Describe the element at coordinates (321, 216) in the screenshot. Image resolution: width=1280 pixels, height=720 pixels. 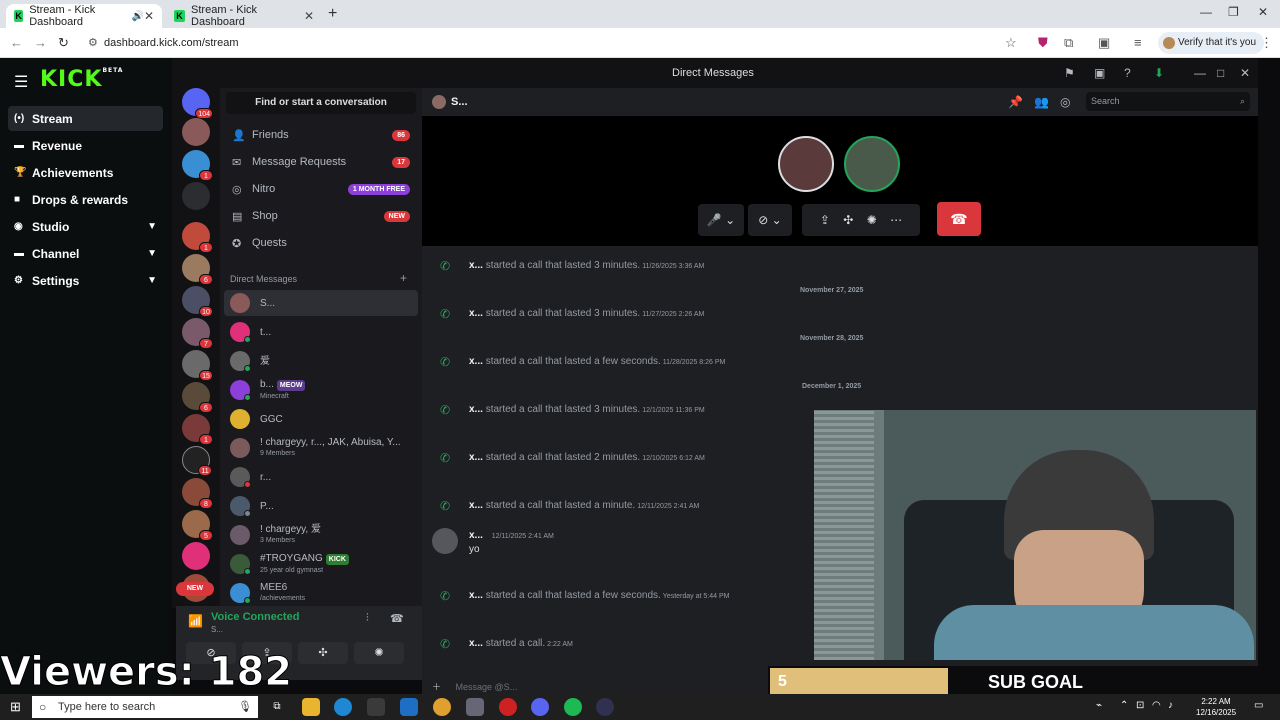
I see `menu-shop: ▤ Shop NEW` at that location.